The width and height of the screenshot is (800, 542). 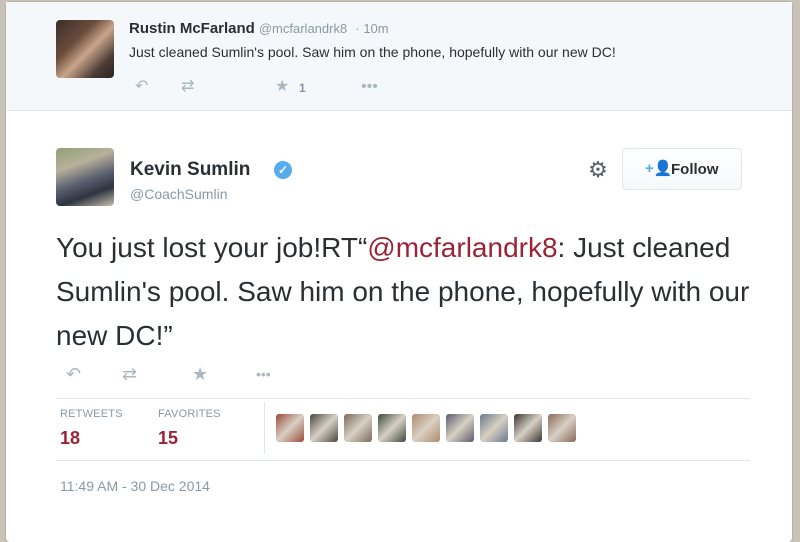 What do you see at coordinates (70, 438) in the screenshot?
I see `retweets-count: 18` at bounding box center [70, 438].